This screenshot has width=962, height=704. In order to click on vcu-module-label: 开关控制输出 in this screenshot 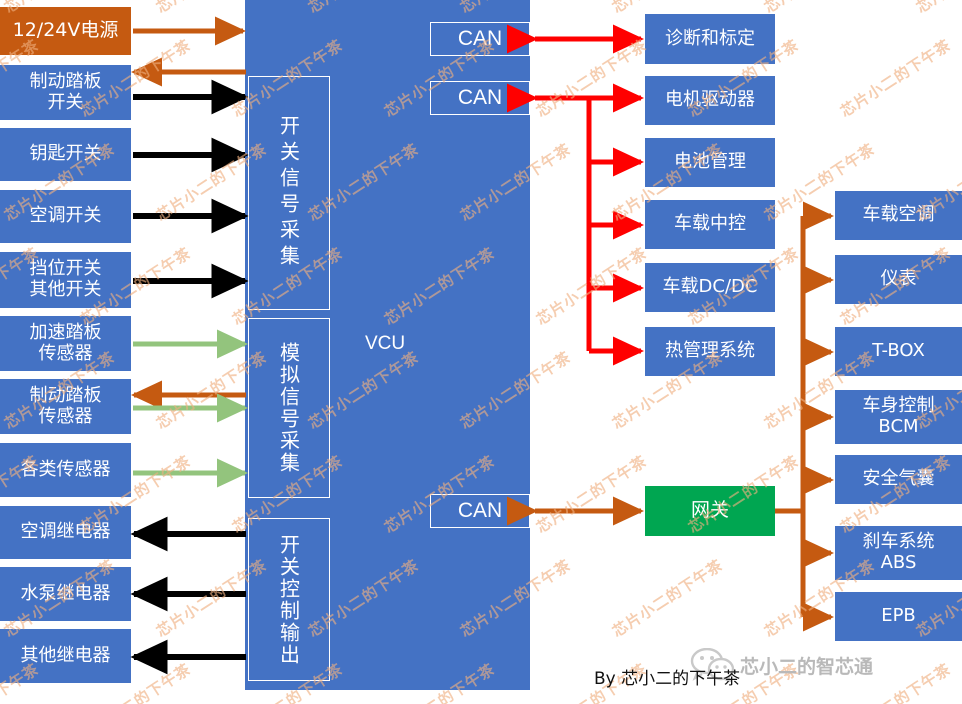, I will do `click(288, 599)`.